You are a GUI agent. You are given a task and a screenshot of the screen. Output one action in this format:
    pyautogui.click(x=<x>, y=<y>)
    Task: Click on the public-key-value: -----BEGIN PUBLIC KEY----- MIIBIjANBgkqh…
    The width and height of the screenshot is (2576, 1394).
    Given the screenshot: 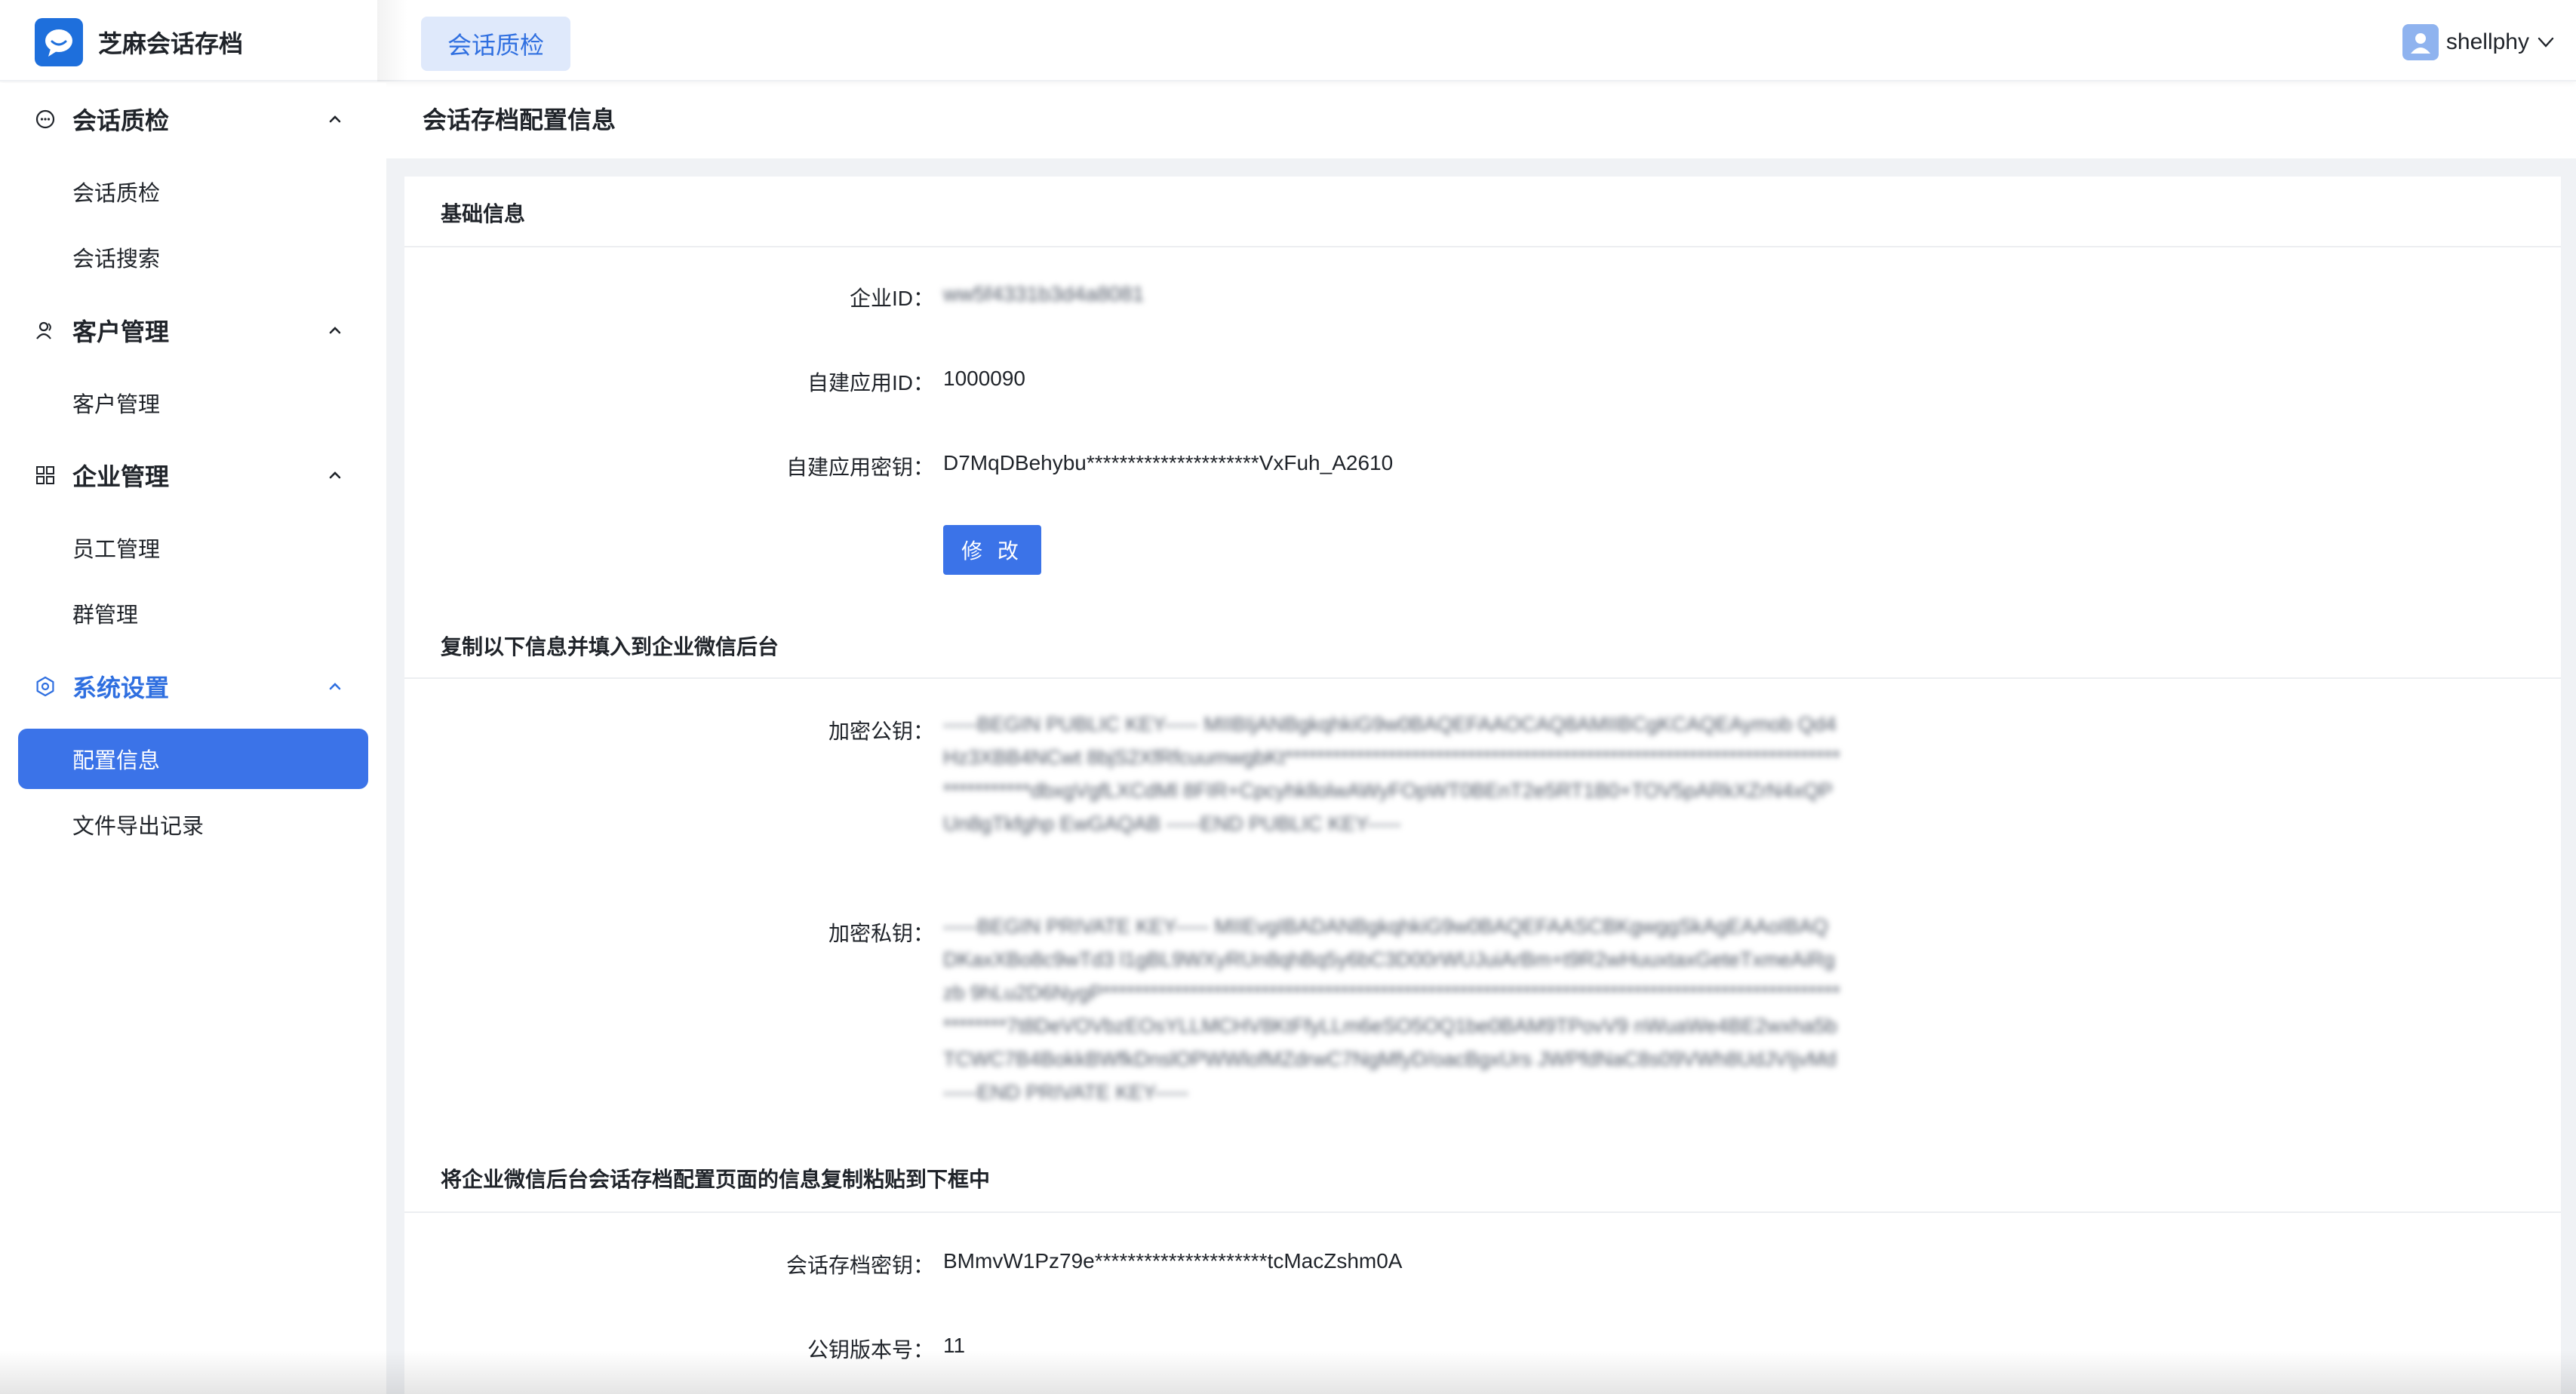 What is the action you would take?
    pyautogui.click(x=1391, y=774)
    